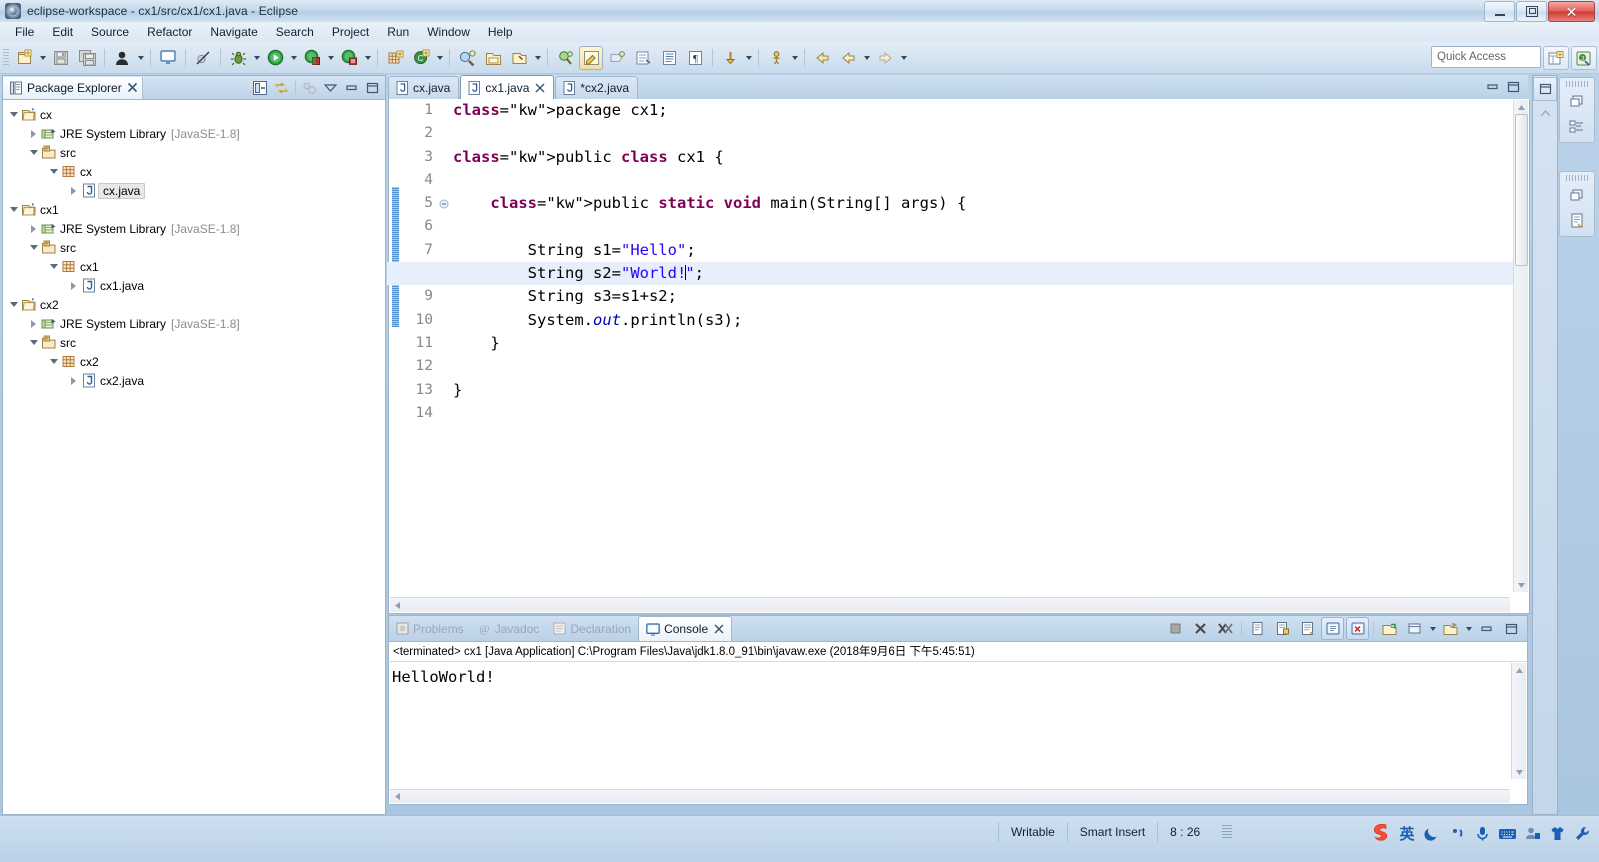 The image size is (1599, 862). What do you see at coordinates (493, 58) in the screenshot?
I see `open-resource-icon` at bounding box center [493, 58].